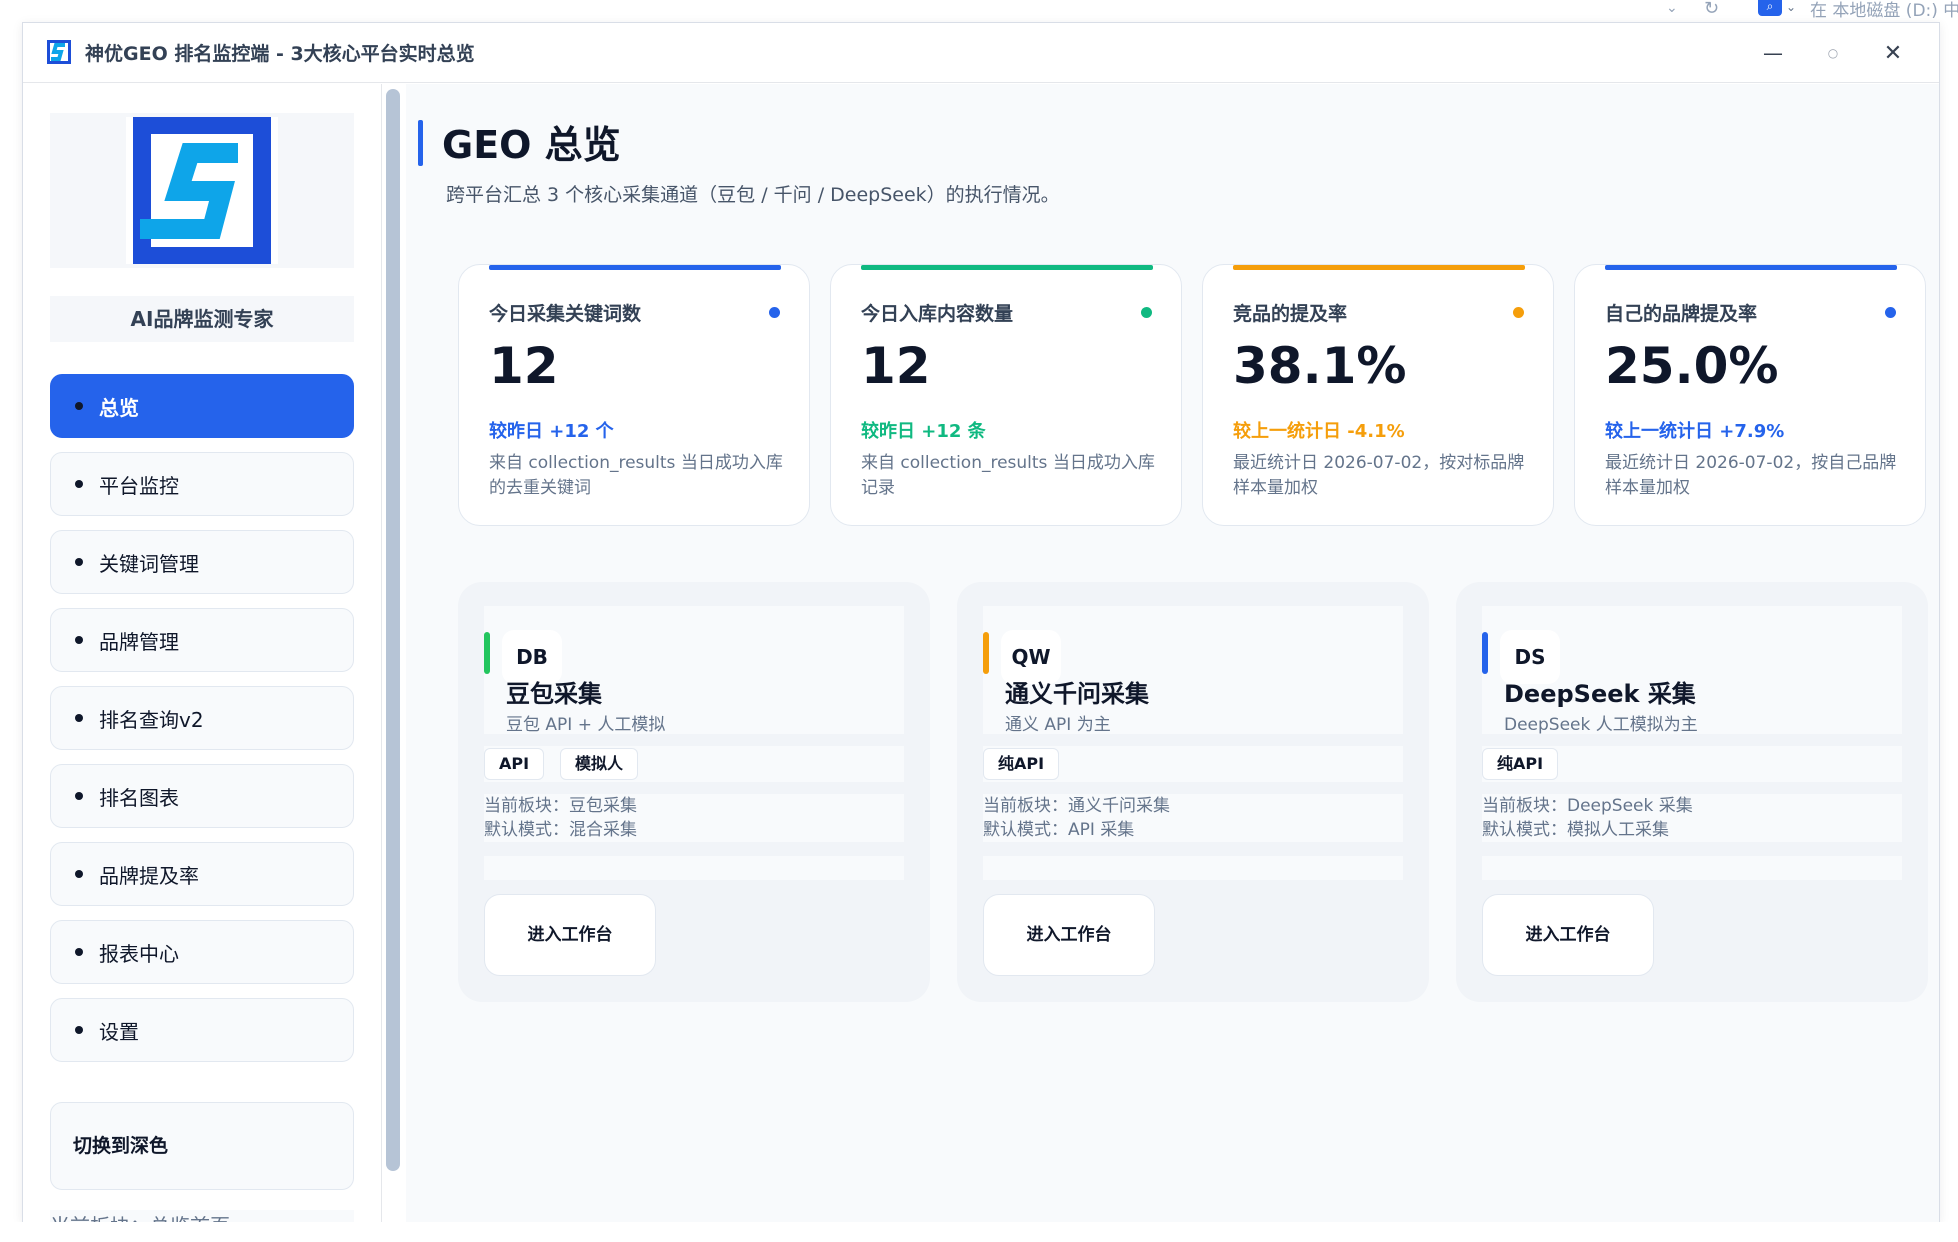  I want to click on brand-logo-box, so click(202, 190).